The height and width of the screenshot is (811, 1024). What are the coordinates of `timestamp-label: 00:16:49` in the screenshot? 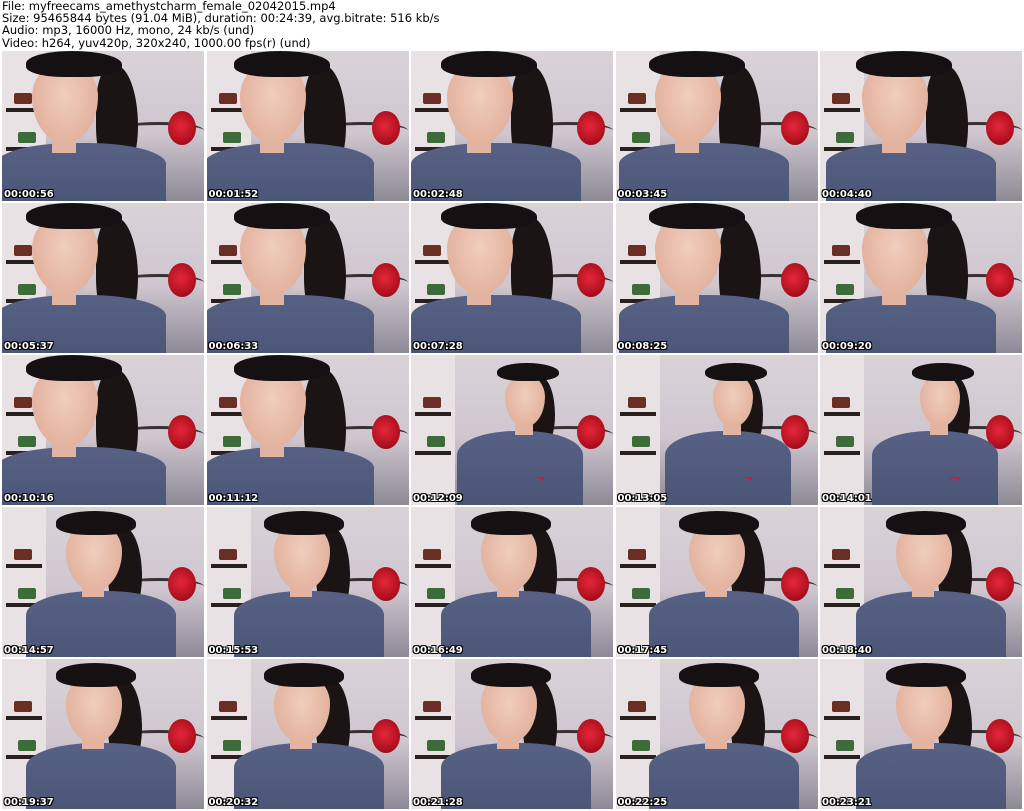 It's located at (438, 650).